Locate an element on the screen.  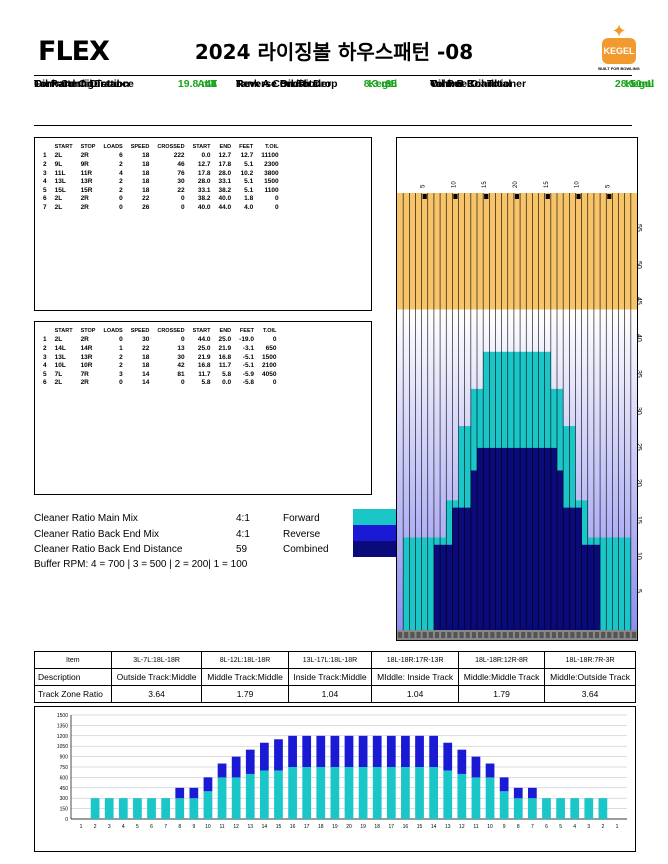
table-cell: -3.1 is located at coordinates (248, 348).